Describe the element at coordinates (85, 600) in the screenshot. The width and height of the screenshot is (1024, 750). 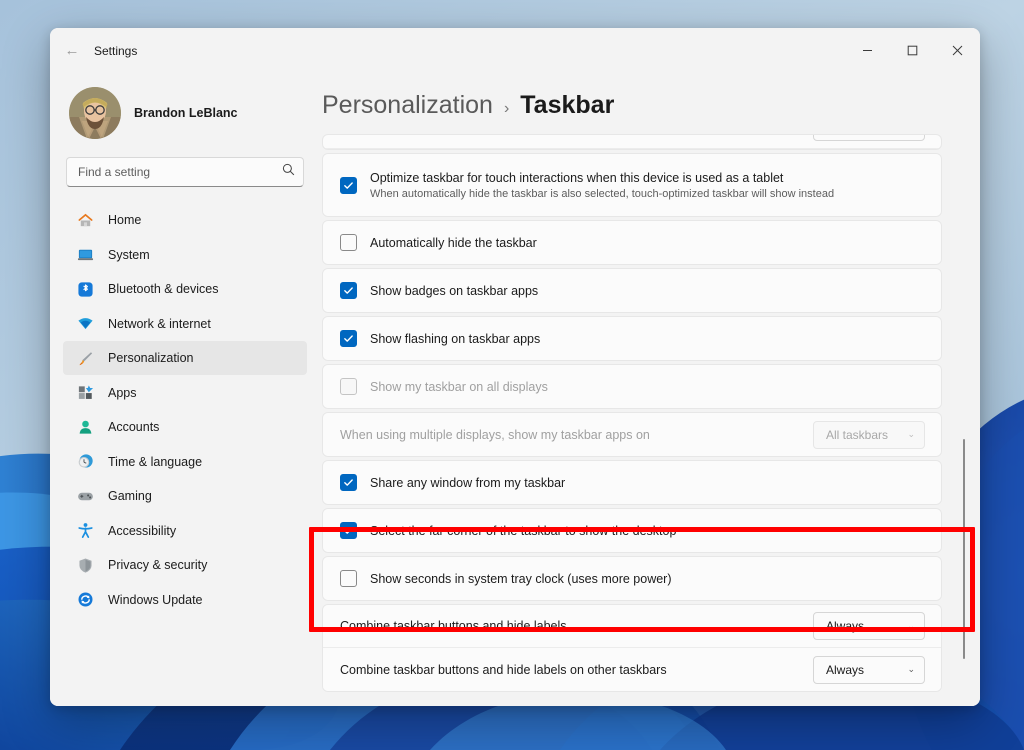
I see `windows-update-icon` at that location.